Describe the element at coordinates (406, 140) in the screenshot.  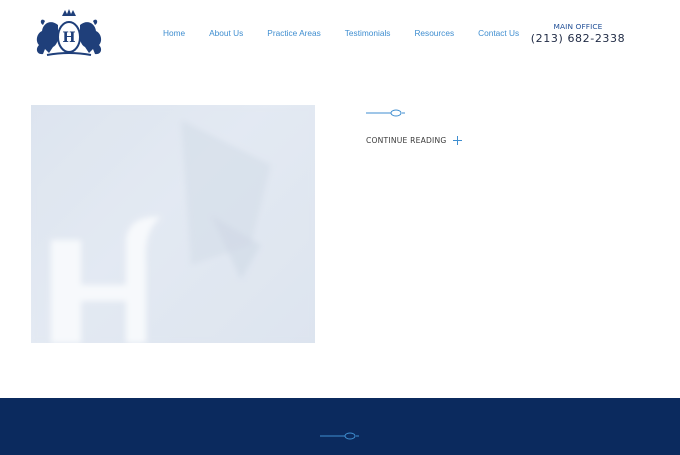
I see `continue-reading-label: CONTINUE READING` at that location.